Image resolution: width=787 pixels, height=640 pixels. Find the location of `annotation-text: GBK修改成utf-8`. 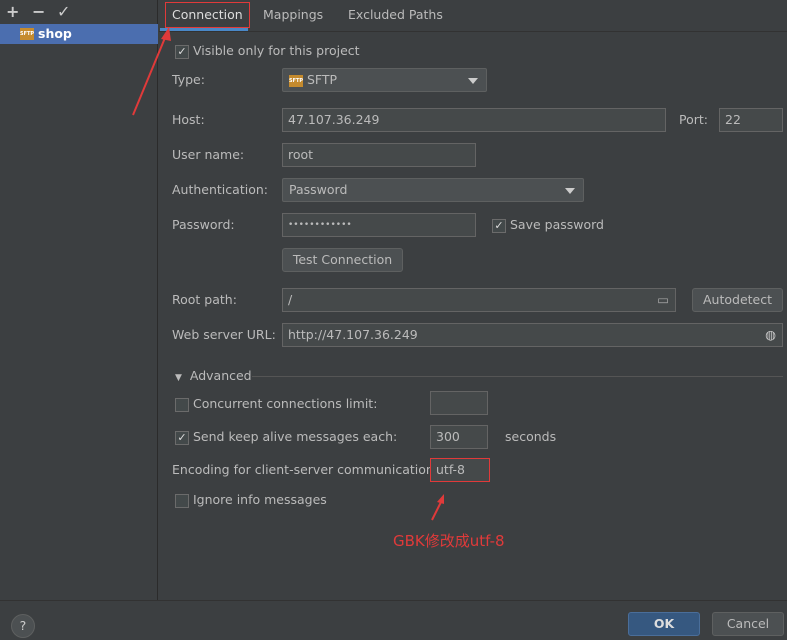

annotation-text: GBK修改成utf-8 is located at coordinates (449, 541).